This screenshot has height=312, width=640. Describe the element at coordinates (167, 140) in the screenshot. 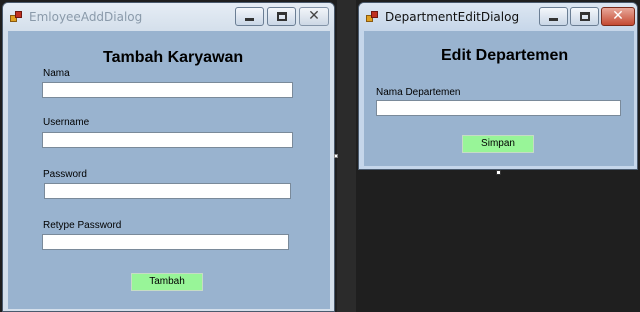

I see `username-field` at that location.